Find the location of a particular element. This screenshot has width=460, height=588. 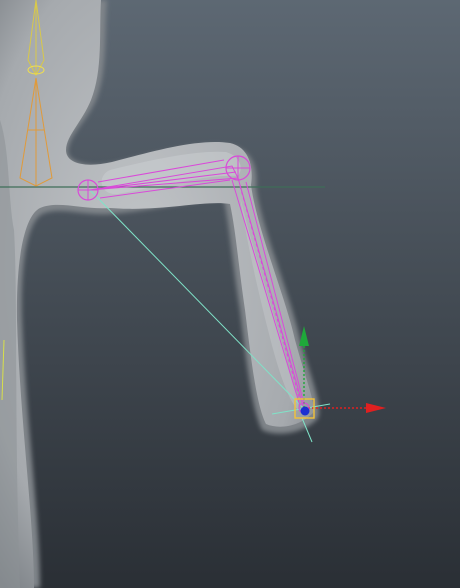

shoulder-joint is located at coordinates (88, 190).